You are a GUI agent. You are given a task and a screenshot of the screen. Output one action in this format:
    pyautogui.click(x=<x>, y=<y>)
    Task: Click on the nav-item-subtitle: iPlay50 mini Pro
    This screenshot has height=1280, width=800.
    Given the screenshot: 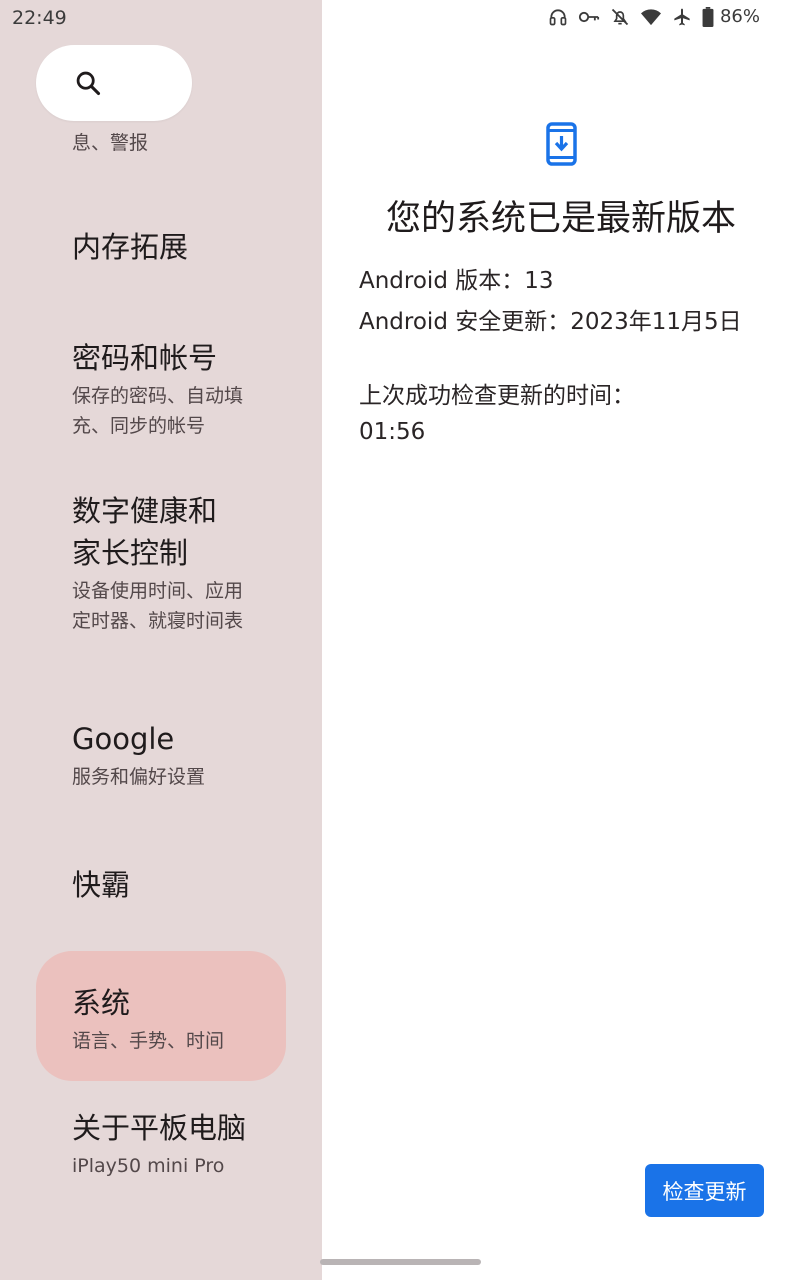 What is the action you would take?
    pyautogui.click(x=148, y=1166)
    